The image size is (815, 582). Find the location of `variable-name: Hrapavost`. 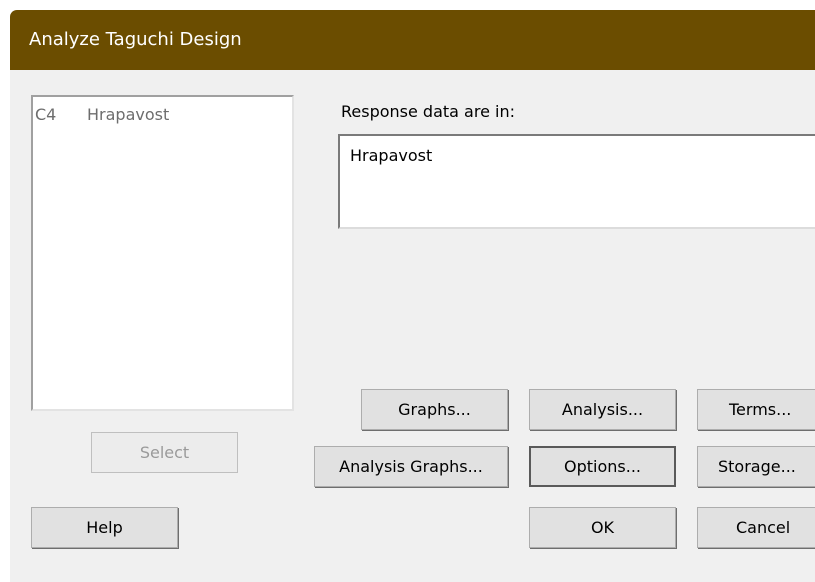

variable-name: Hrapavost is located at coordinates (128, 114).